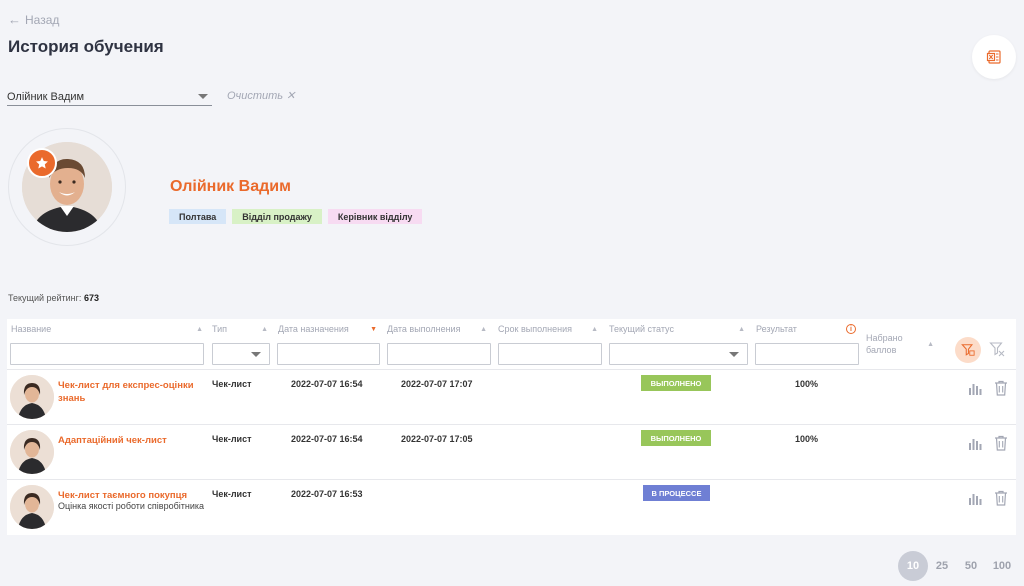 The height and width of the screenshot is (586, 1024). Describe the element at coordinates (255, 96) in the screenshot. I see `clear-label: Очистить` at that location.